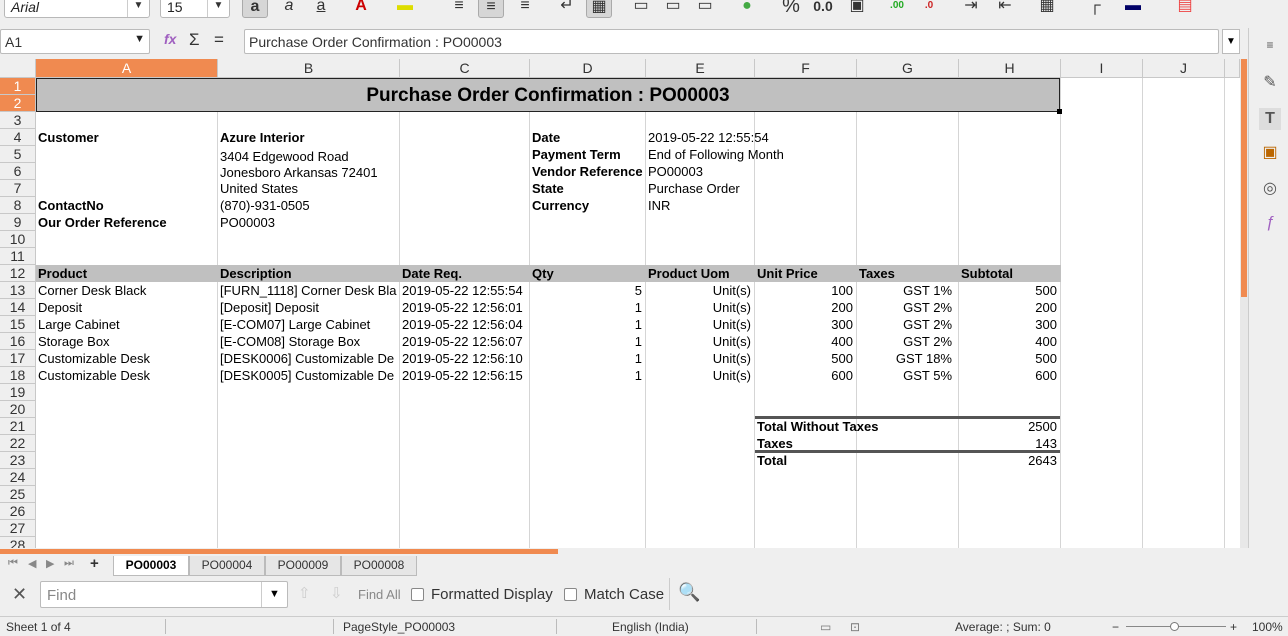  I want to click on table-cell: 400, so click(805, 341).